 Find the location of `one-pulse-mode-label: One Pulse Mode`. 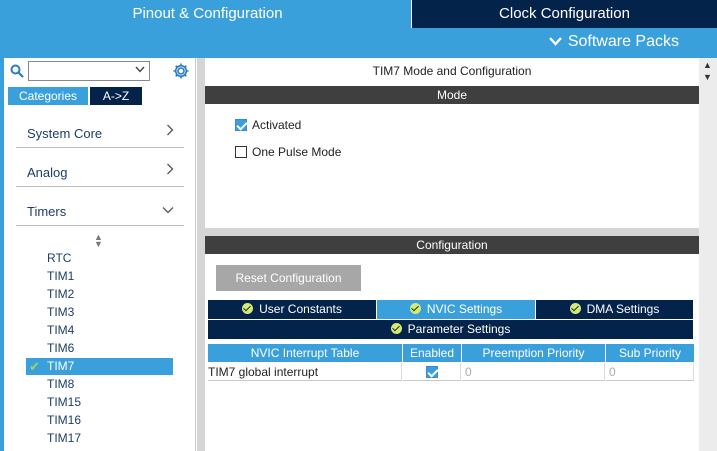

one-pulse-mode-label: One Pulse Mode is located at coordinates (297, 152).